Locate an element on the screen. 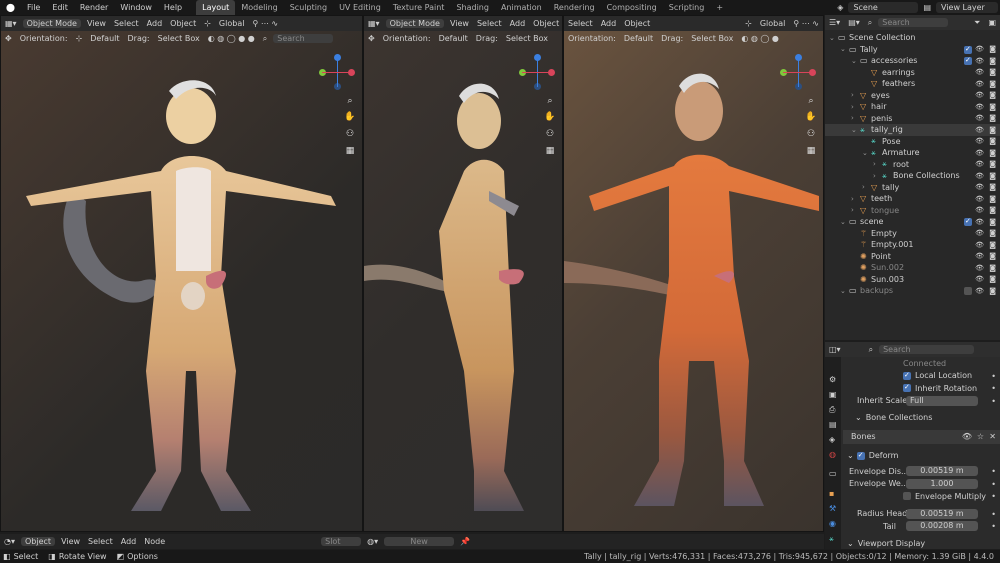 The image size is (1000, 563). editor-type-icon: ▦▾ is located at coordinates (11, 23).